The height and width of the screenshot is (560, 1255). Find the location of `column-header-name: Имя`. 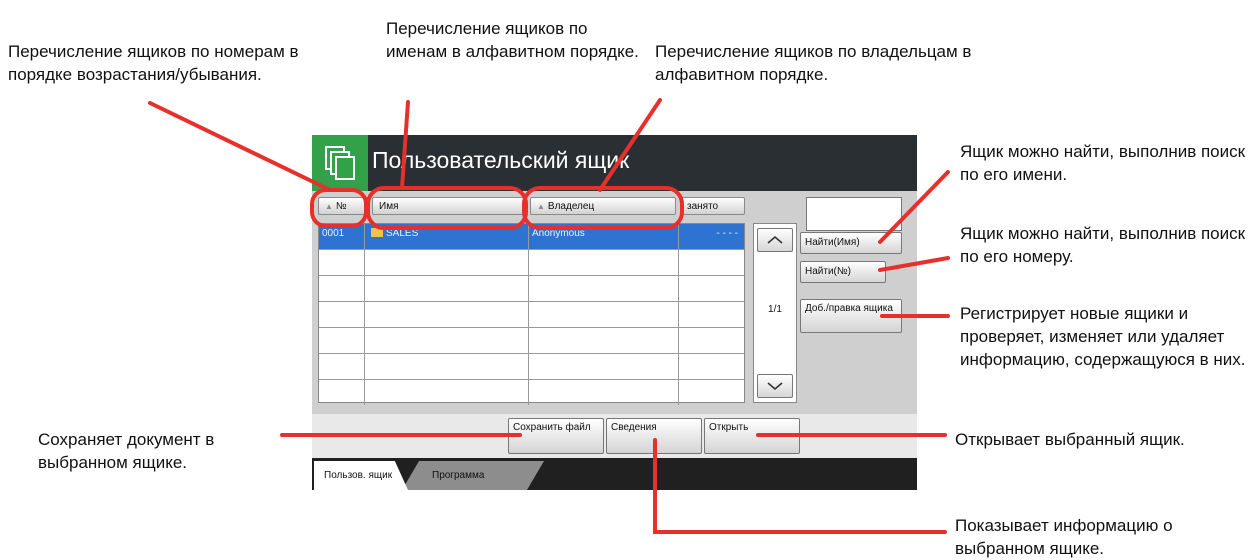

column-header-name: Имя is located at coordinates (449, 206).